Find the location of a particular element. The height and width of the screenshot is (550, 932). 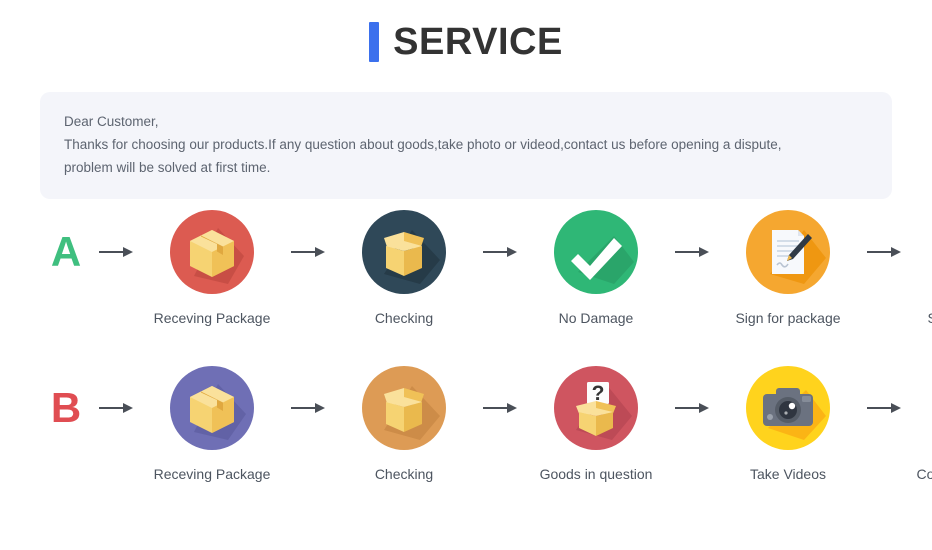

flow-step-label: Goods in question is located at coordinates (596, 474).